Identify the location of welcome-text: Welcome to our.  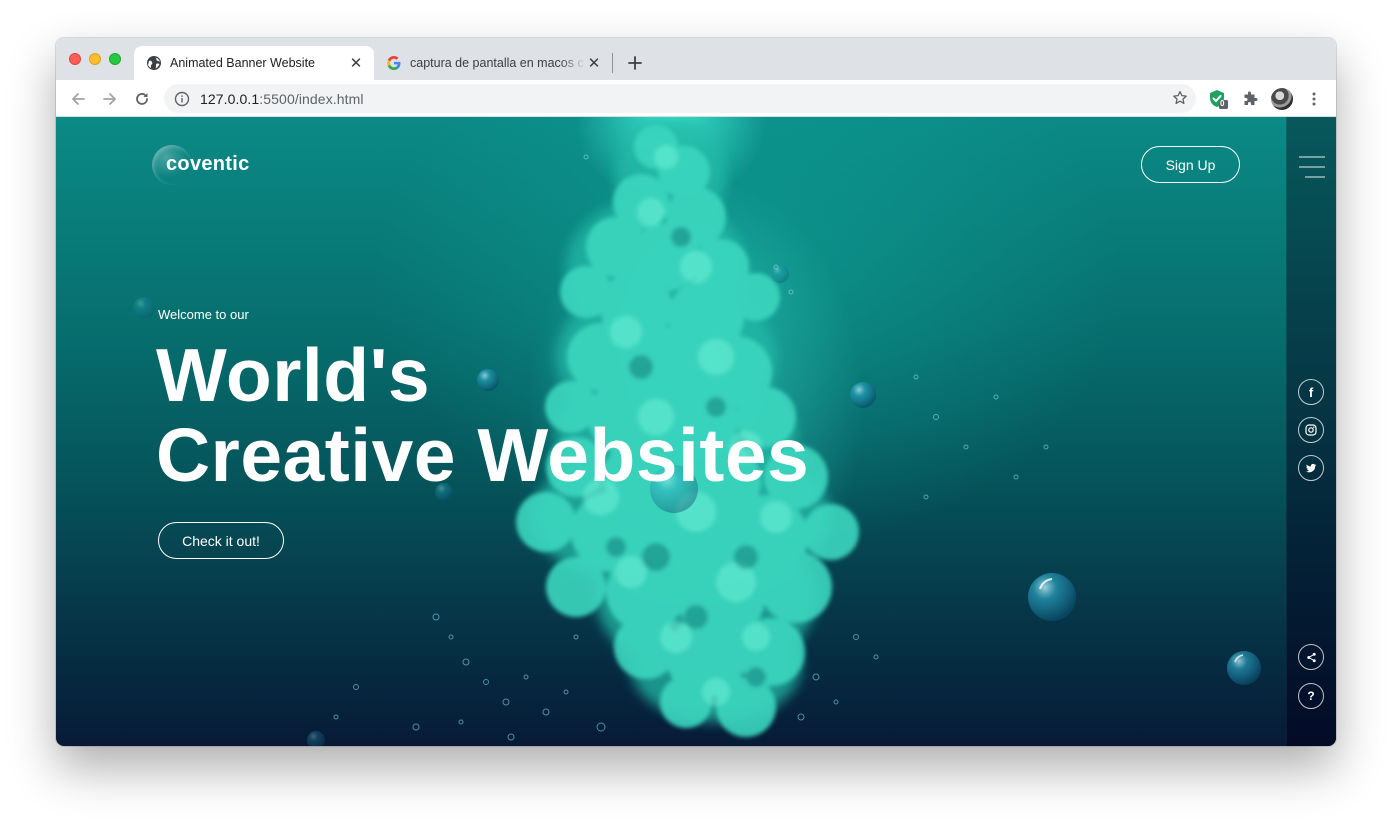
(203, 314).